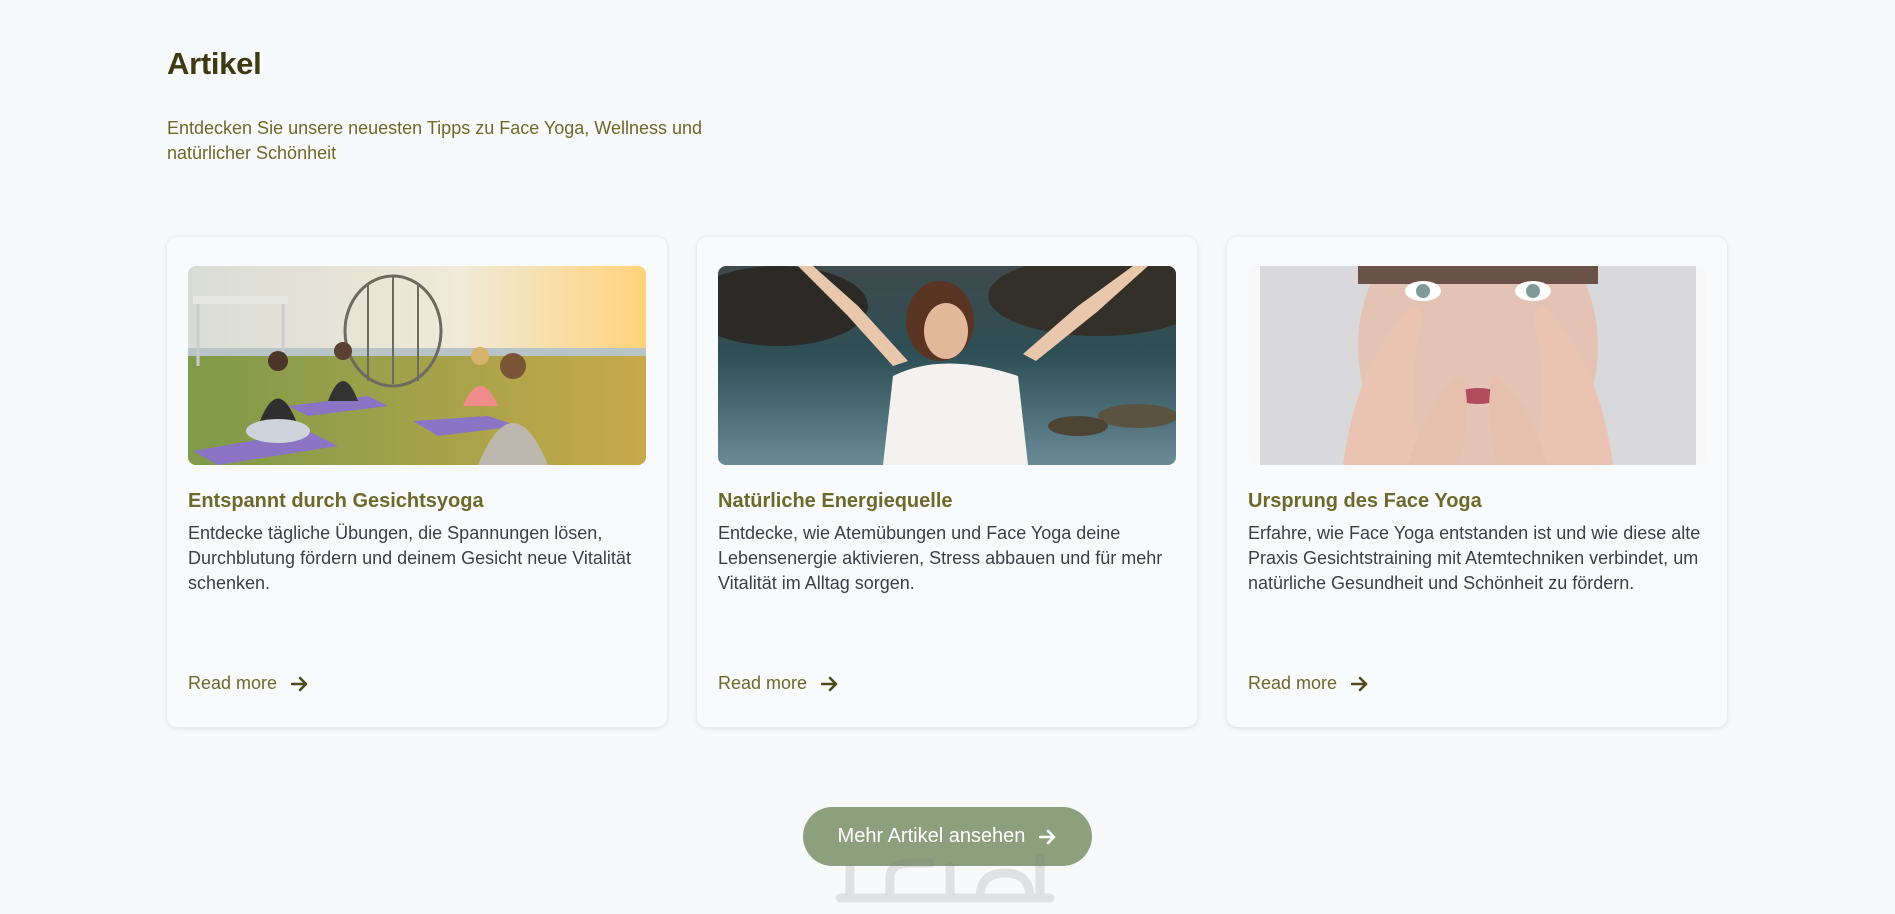 This screenshot has width=1895, height=914. I want to click on energy-photo, so click(947, 365).